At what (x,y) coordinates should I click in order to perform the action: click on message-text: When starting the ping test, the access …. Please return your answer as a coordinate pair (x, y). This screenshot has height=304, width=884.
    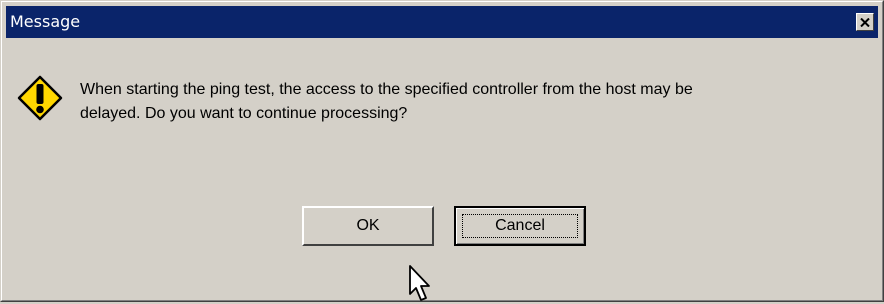
    Looking at the image, I should click on (470, 102).